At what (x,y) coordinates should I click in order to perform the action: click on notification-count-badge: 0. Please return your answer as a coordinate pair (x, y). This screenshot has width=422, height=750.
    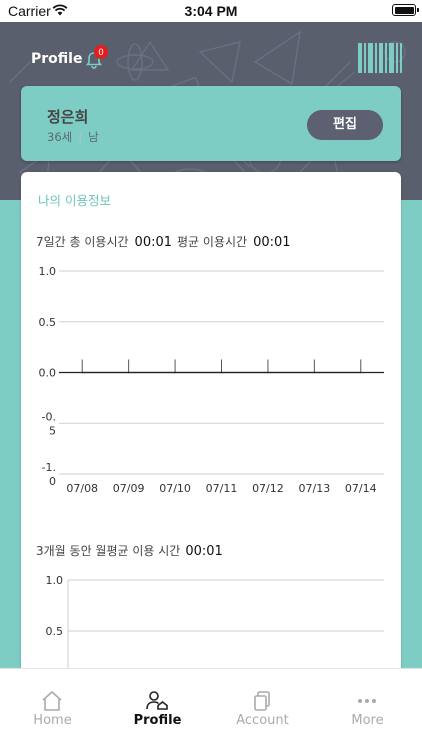
    Looking at the image, I should click on (101, 52).